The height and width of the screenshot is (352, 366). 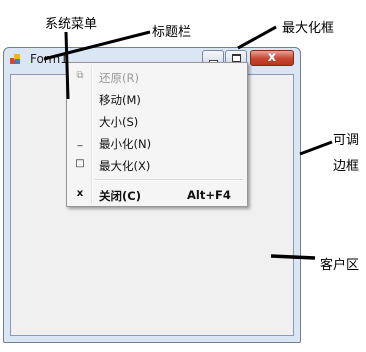 What do you see at coordinates (97, 45) in the screenshot?
I see `pointer-title-bar` at bounding box center [97, 45].